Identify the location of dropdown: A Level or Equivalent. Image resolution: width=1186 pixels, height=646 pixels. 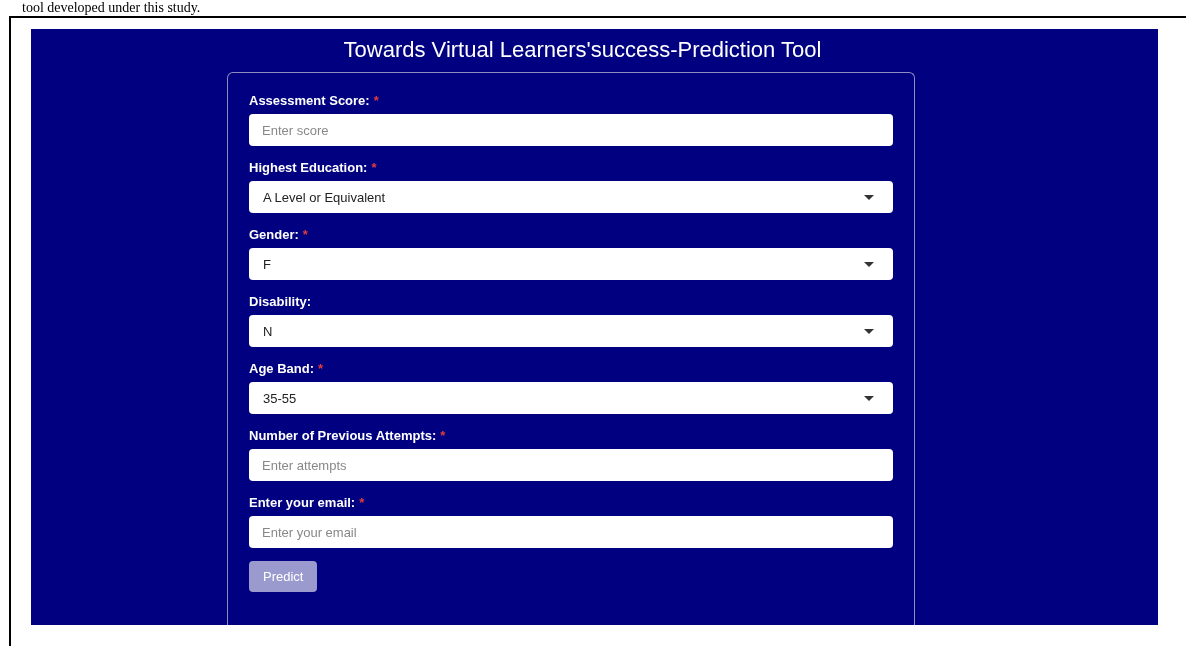
(571, 197).